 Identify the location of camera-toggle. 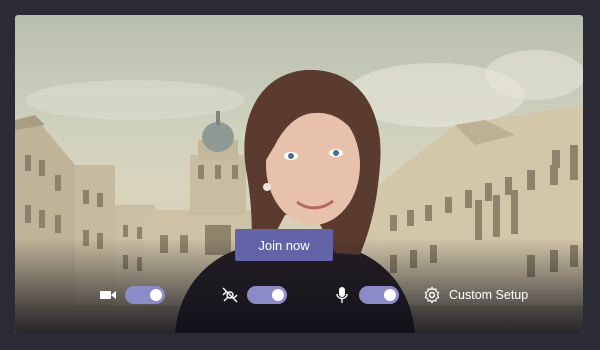
(145, 295).